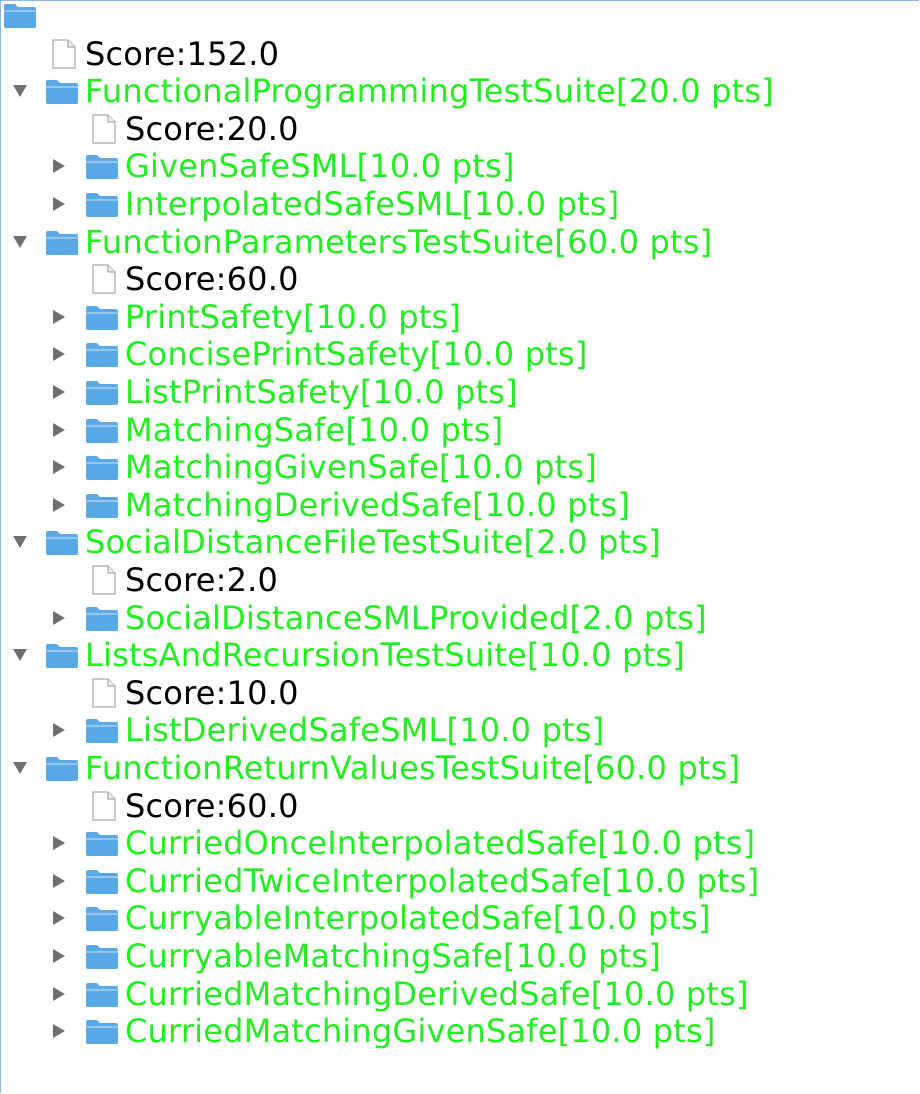 The width and height of the screenshot is (920, 1094). What do you see at coordinates (418, 918) in the screenshot?
I see `test-label: CurryableInterpolatedSafe[10.0 pts]` at bounding box center [418, 918].